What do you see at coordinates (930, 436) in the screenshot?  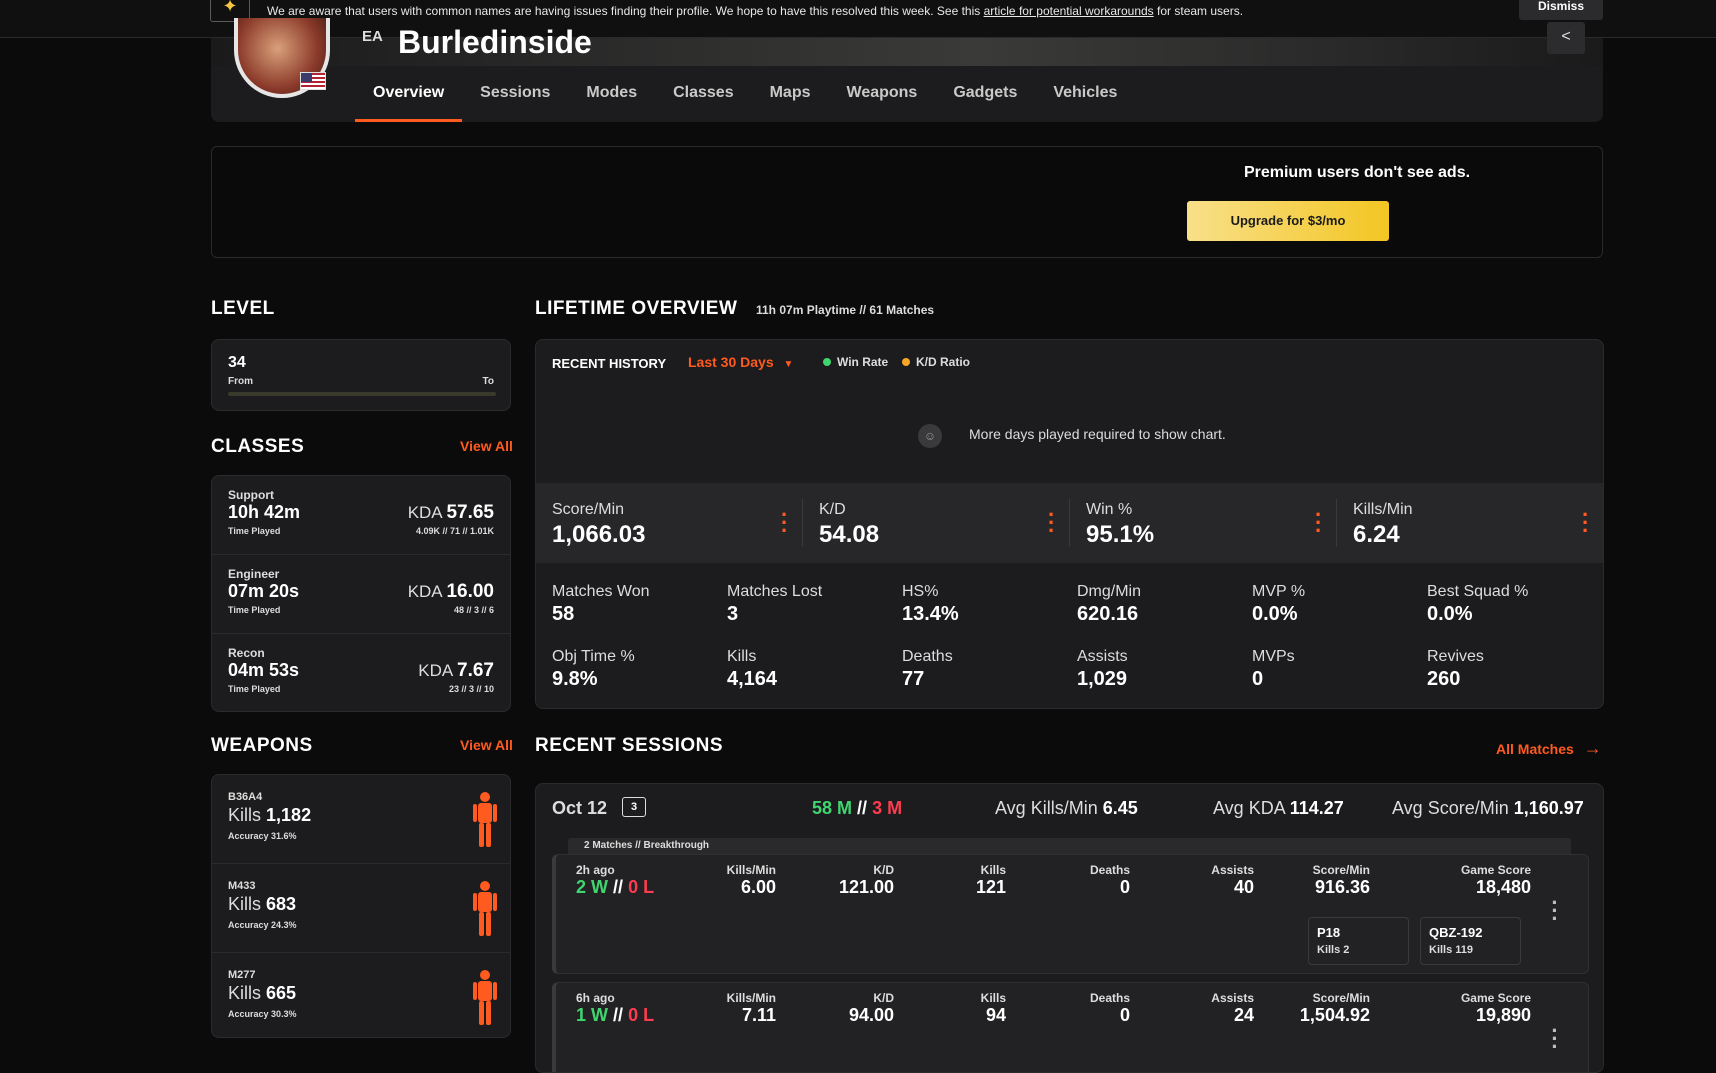 I see `ghost-icon: ☺` at bounding box center [930, 436].